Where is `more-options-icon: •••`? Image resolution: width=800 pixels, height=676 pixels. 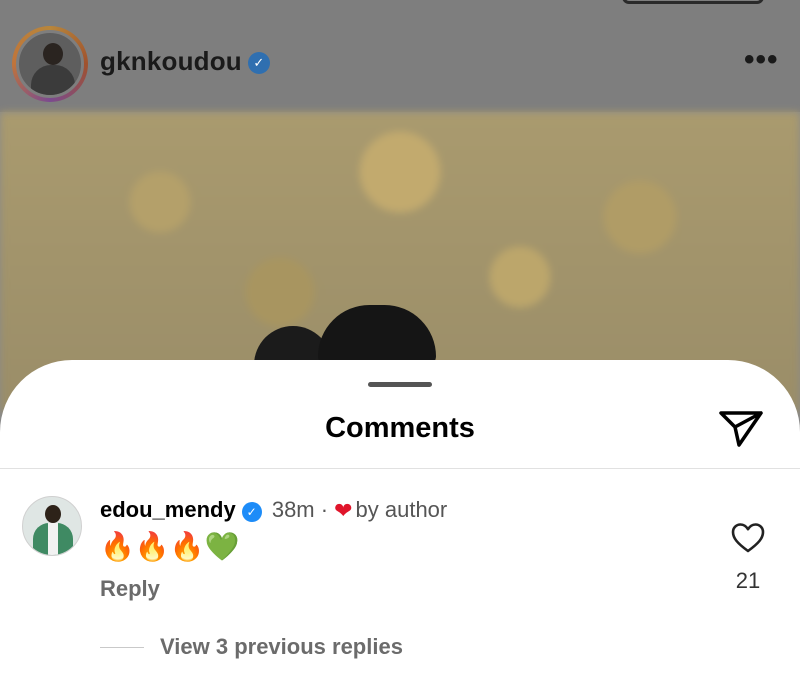
more-options-icon: ••• is located at coordinates (761, 60).